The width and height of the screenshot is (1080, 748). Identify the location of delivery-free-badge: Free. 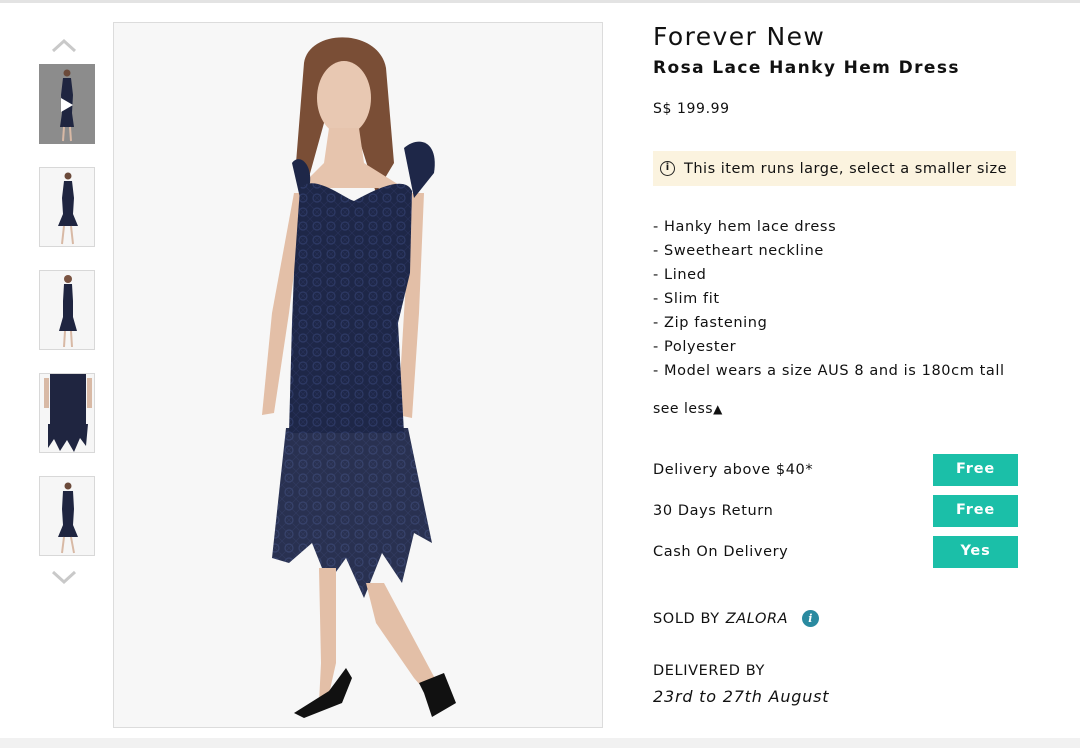
(975, 470).